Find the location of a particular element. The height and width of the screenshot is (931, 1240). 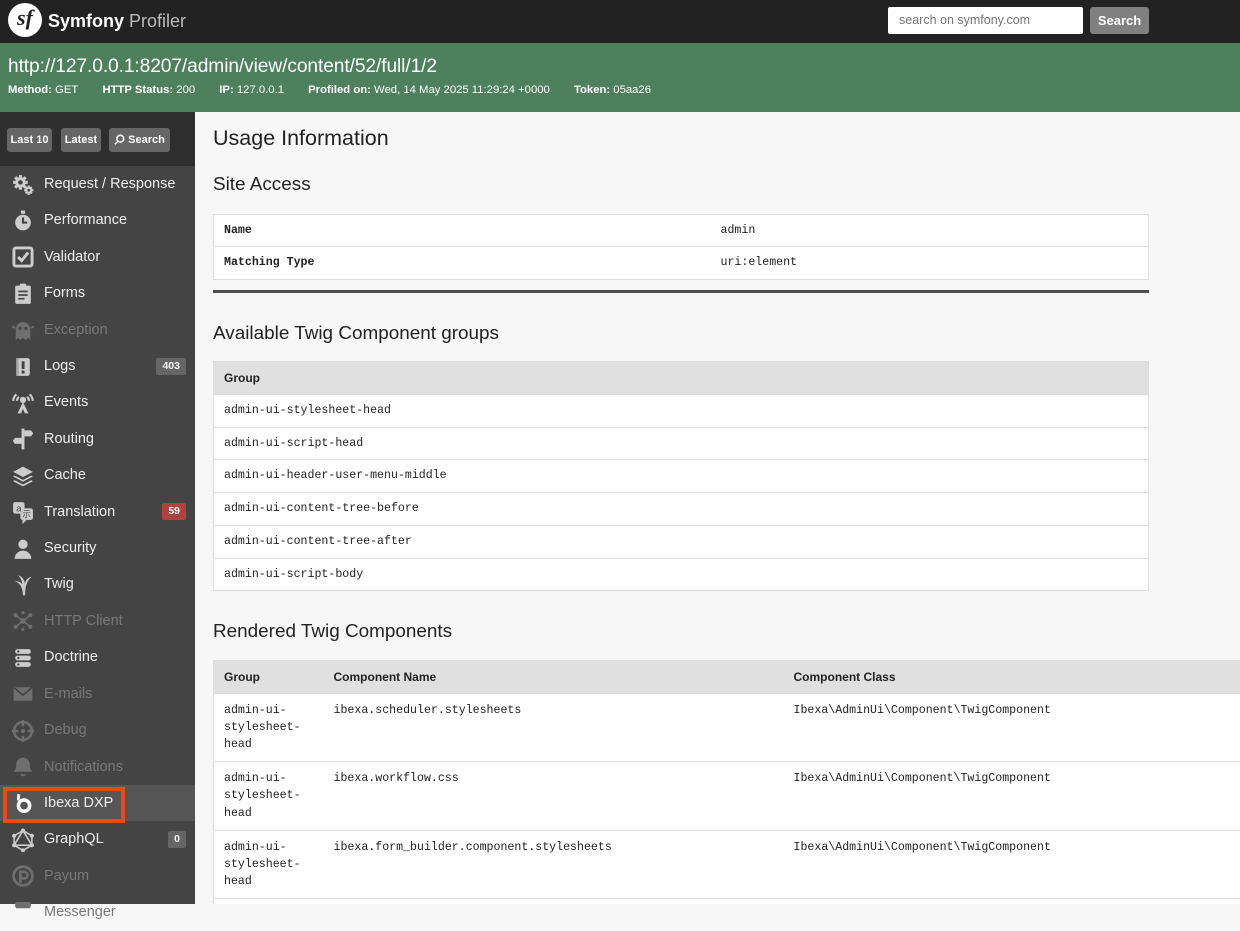

svg-text: a is located at coordinates (19, 508).